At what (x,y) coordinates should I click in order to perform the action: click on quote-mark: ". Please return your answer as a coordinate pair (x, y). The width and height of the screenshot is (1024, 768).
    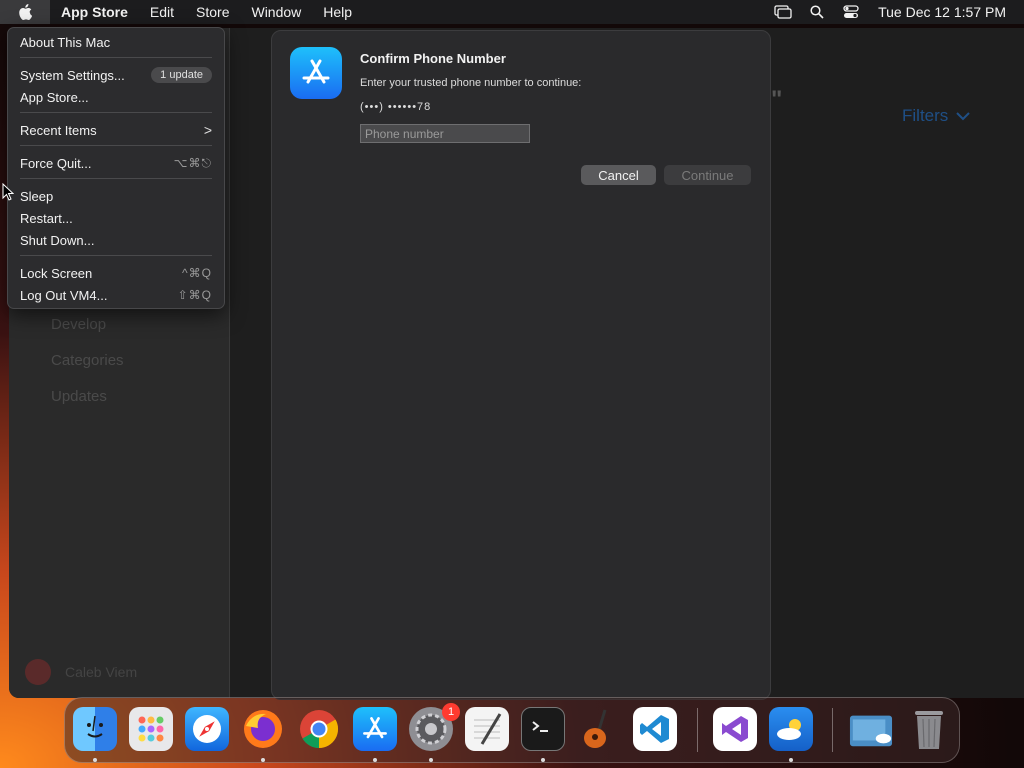
    Looking at the image, I should click on (777, 99).